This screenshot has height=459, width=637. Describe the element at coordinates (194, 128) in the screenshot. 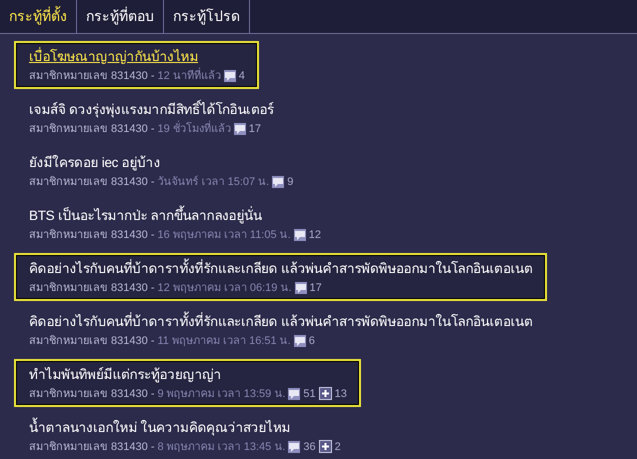

I see `post-time: 19 ชั่วโมงที่แล้ว` at that location.